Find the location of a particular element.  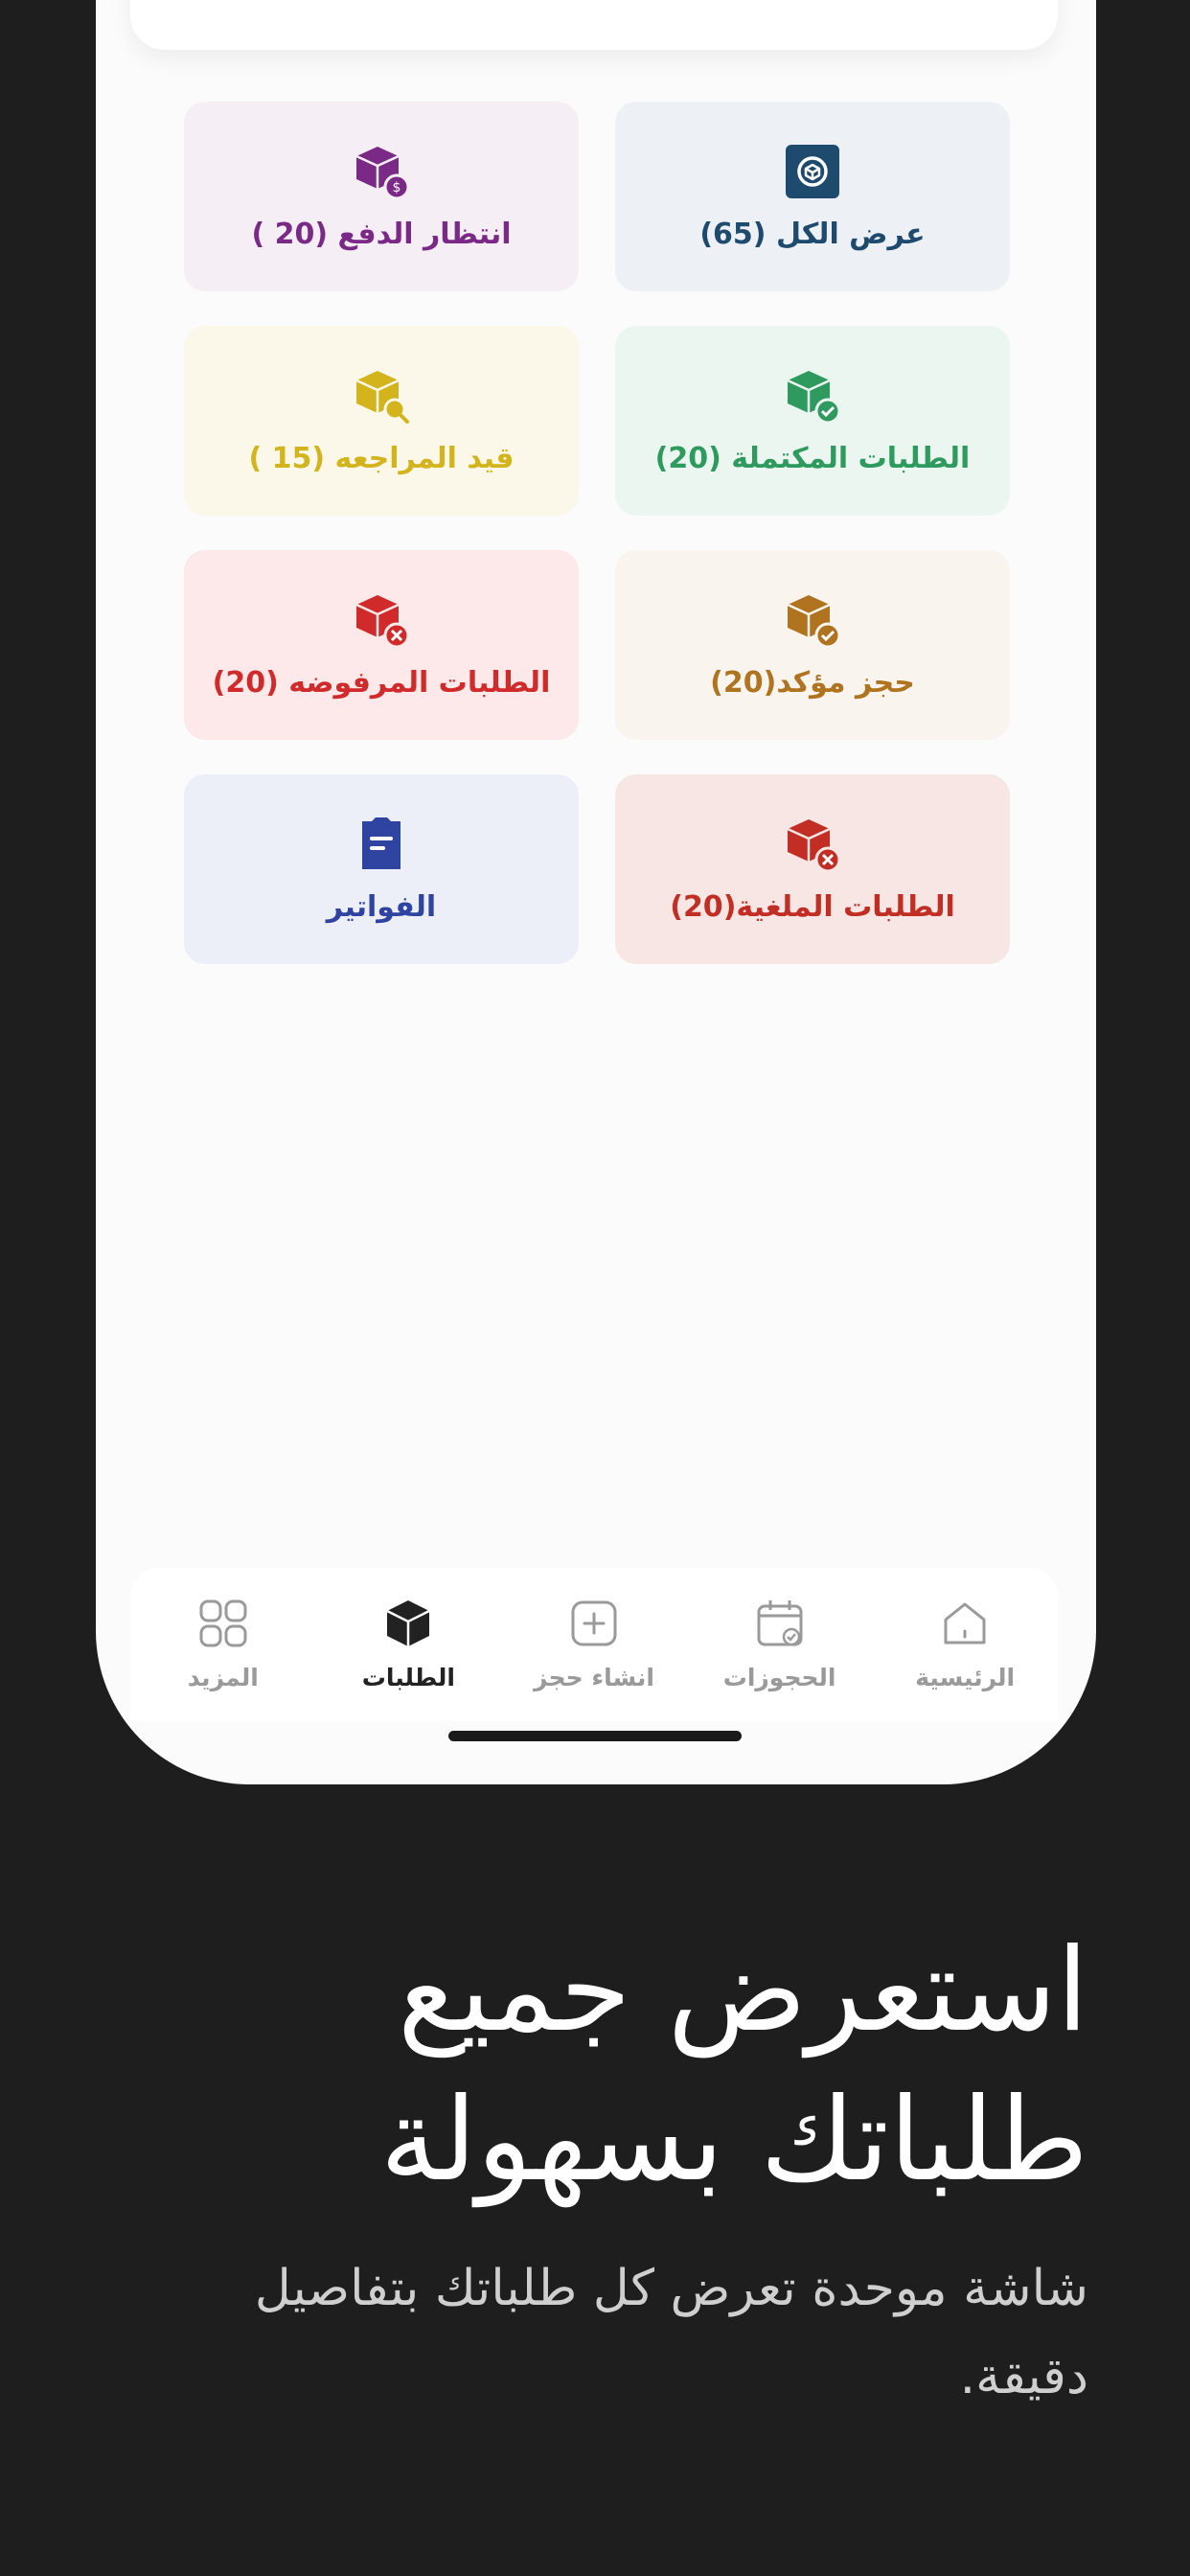

tile-under-review: قيد المراجعه (15 ) is located at coordinates (382, 421).